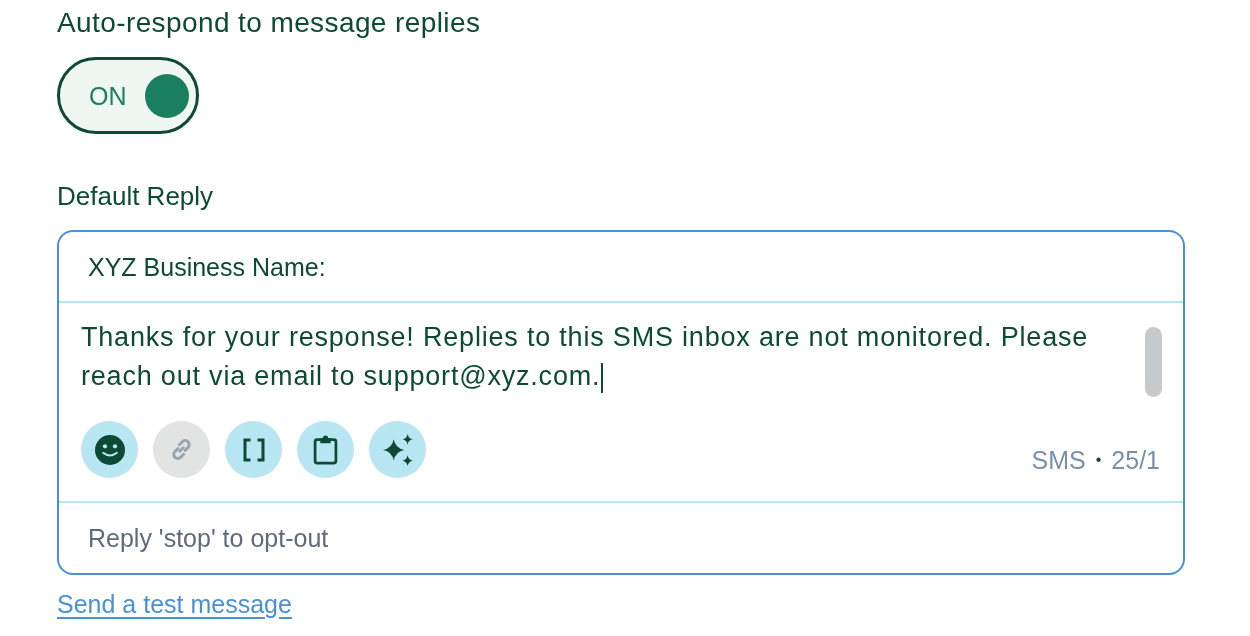 Image resolution: width=1250 pixels, height=636 pixels. I want to click on toggle-knob, so click(167, 95).